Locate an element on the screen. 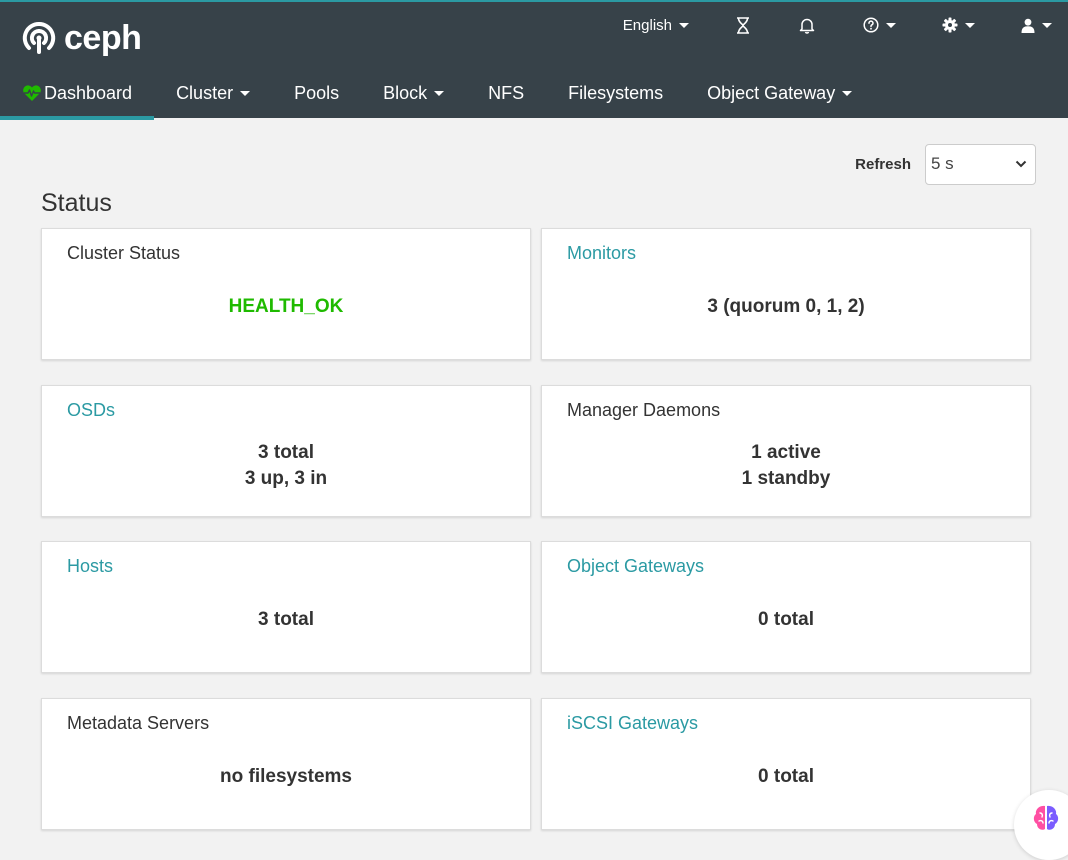 The width and height of the screenshot is (1068, 860). cluster-health-value: HEALTH_OK is located at coordinates (286, 306).